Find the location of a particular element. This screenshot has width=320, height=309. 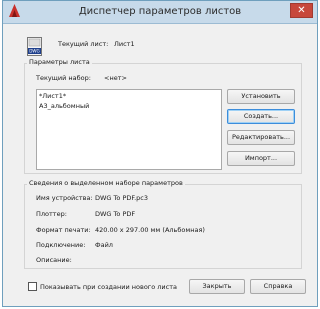

show-on-new-layout-checkbox is located at coordinates (32, 286).